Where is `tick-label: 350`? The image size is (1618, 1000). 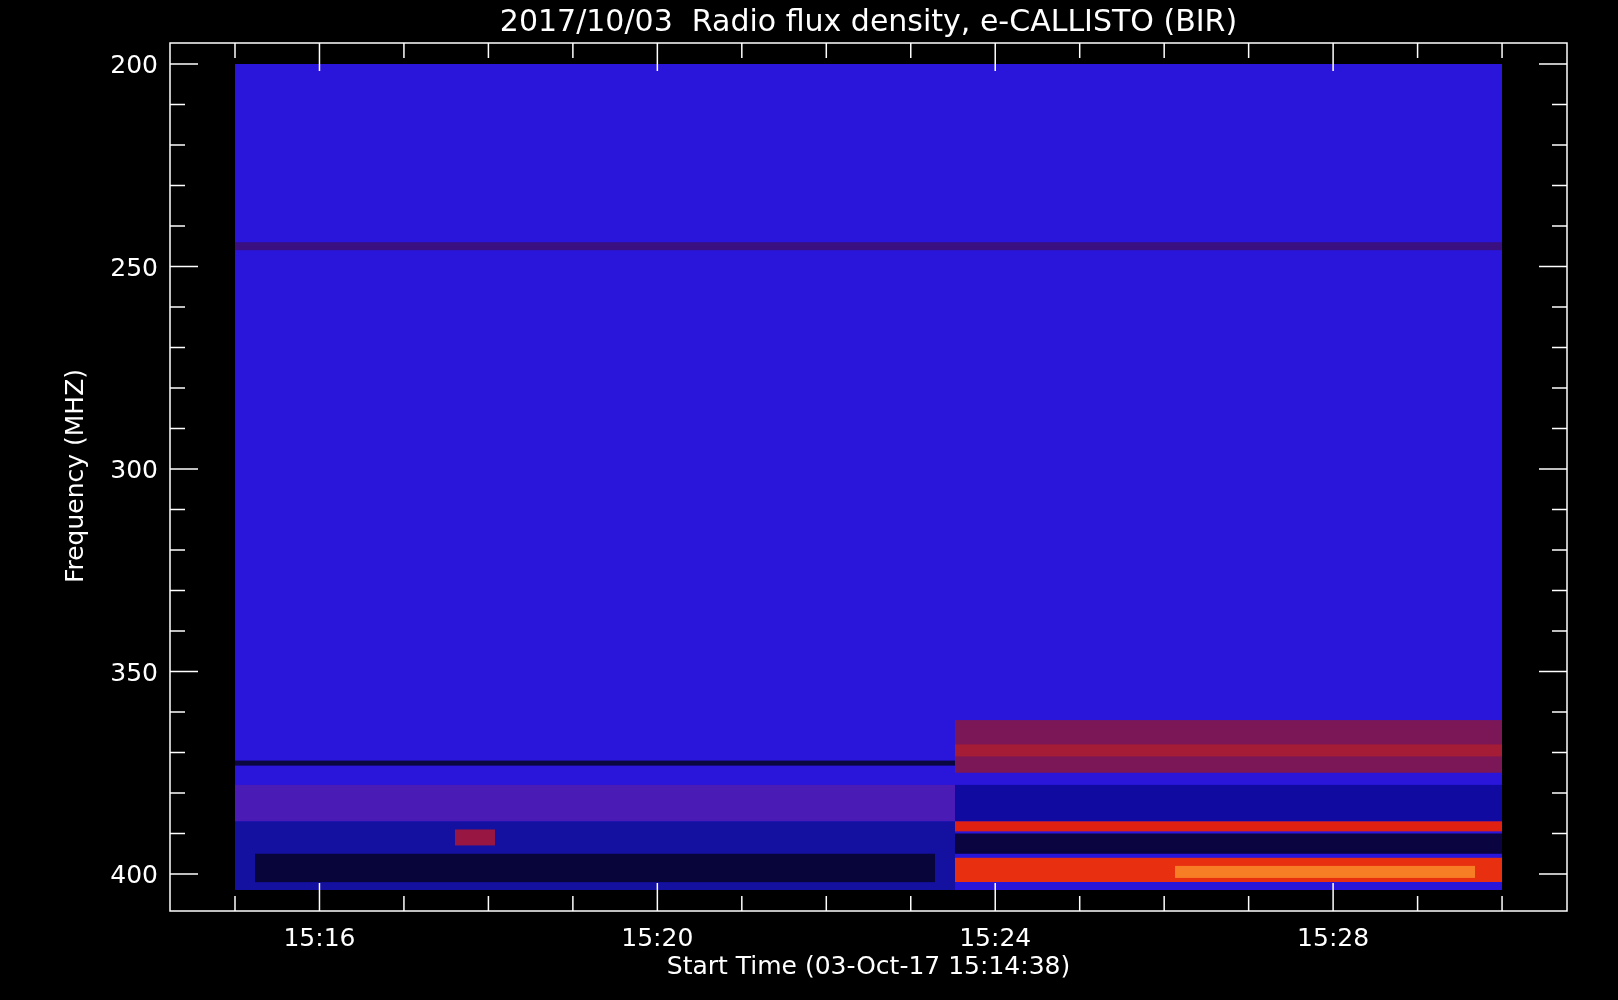
tick-label: 350 is located at coordinates (134, 672).